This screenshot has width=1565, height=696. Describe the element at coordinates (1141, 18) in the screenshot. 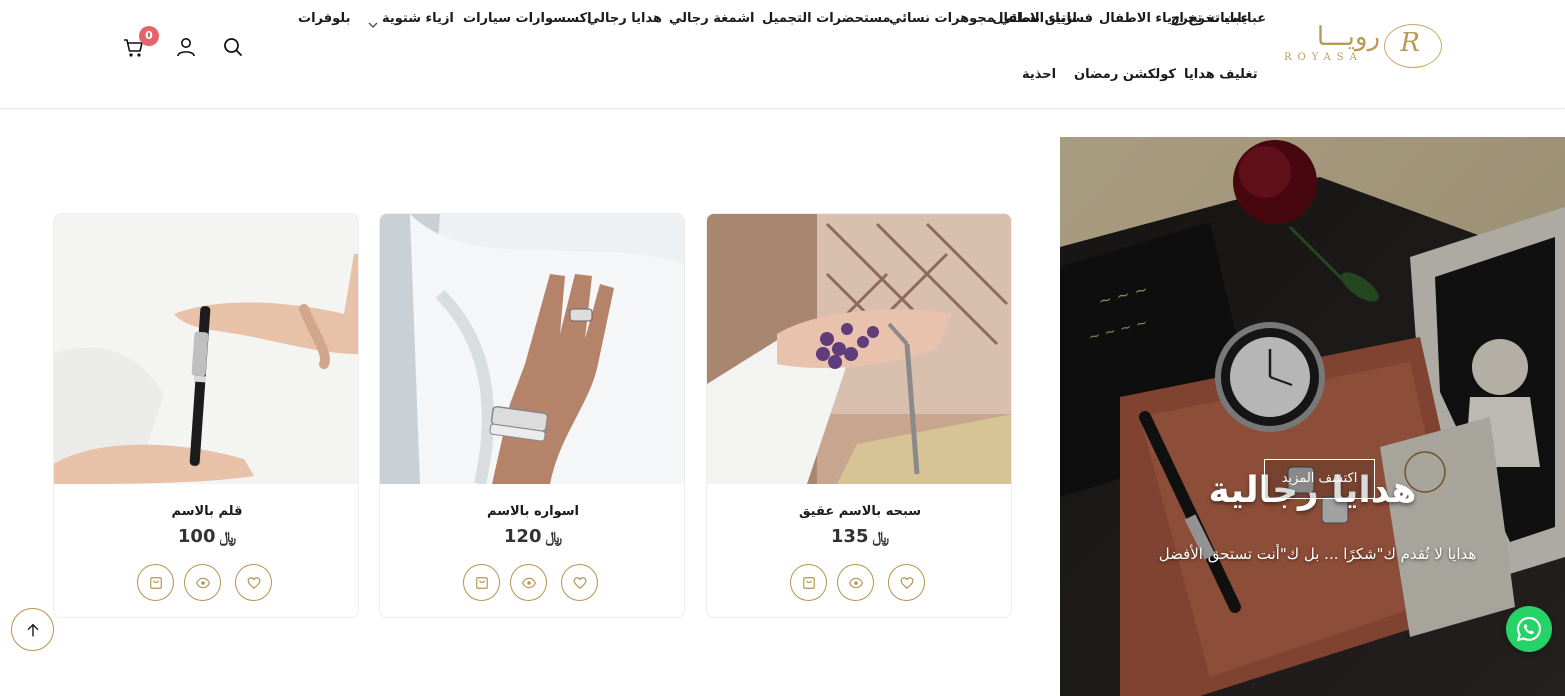

I see `nav-item-kids-fashion: ازياء الاطفال` at that location.